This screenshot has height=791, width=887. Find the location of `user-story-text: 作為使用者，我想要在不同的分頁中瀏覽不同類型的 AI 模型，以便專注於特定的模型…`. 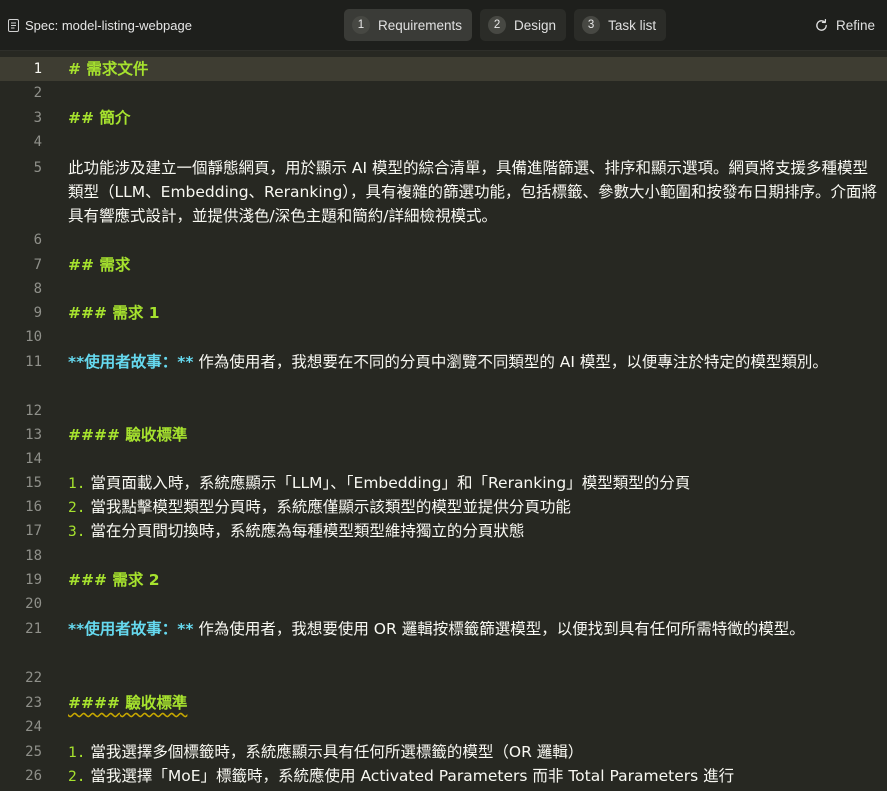

user-story-text: 作為使用者，我想要在不同的分頁中瀏覽不同類型的 AI 模型，以便專注於特定的模型… is located at coordinates (510, 362).